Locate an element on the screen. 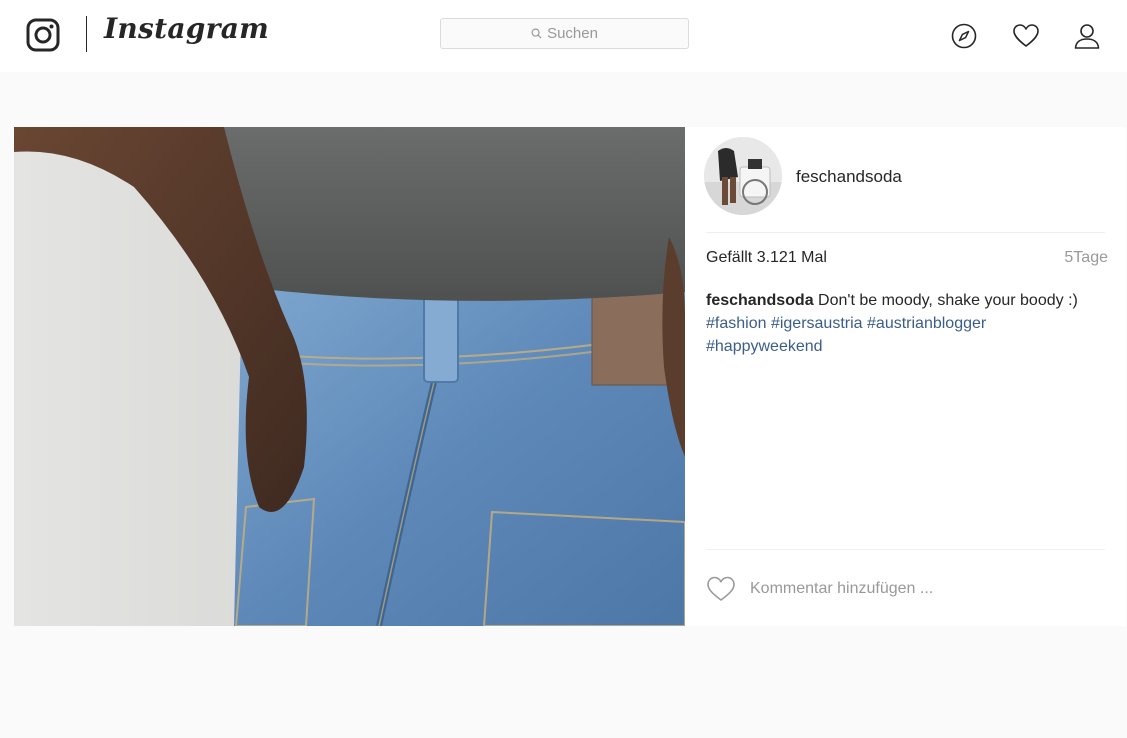  search-placeholder: Suchen is located at coordinates (572, 33).